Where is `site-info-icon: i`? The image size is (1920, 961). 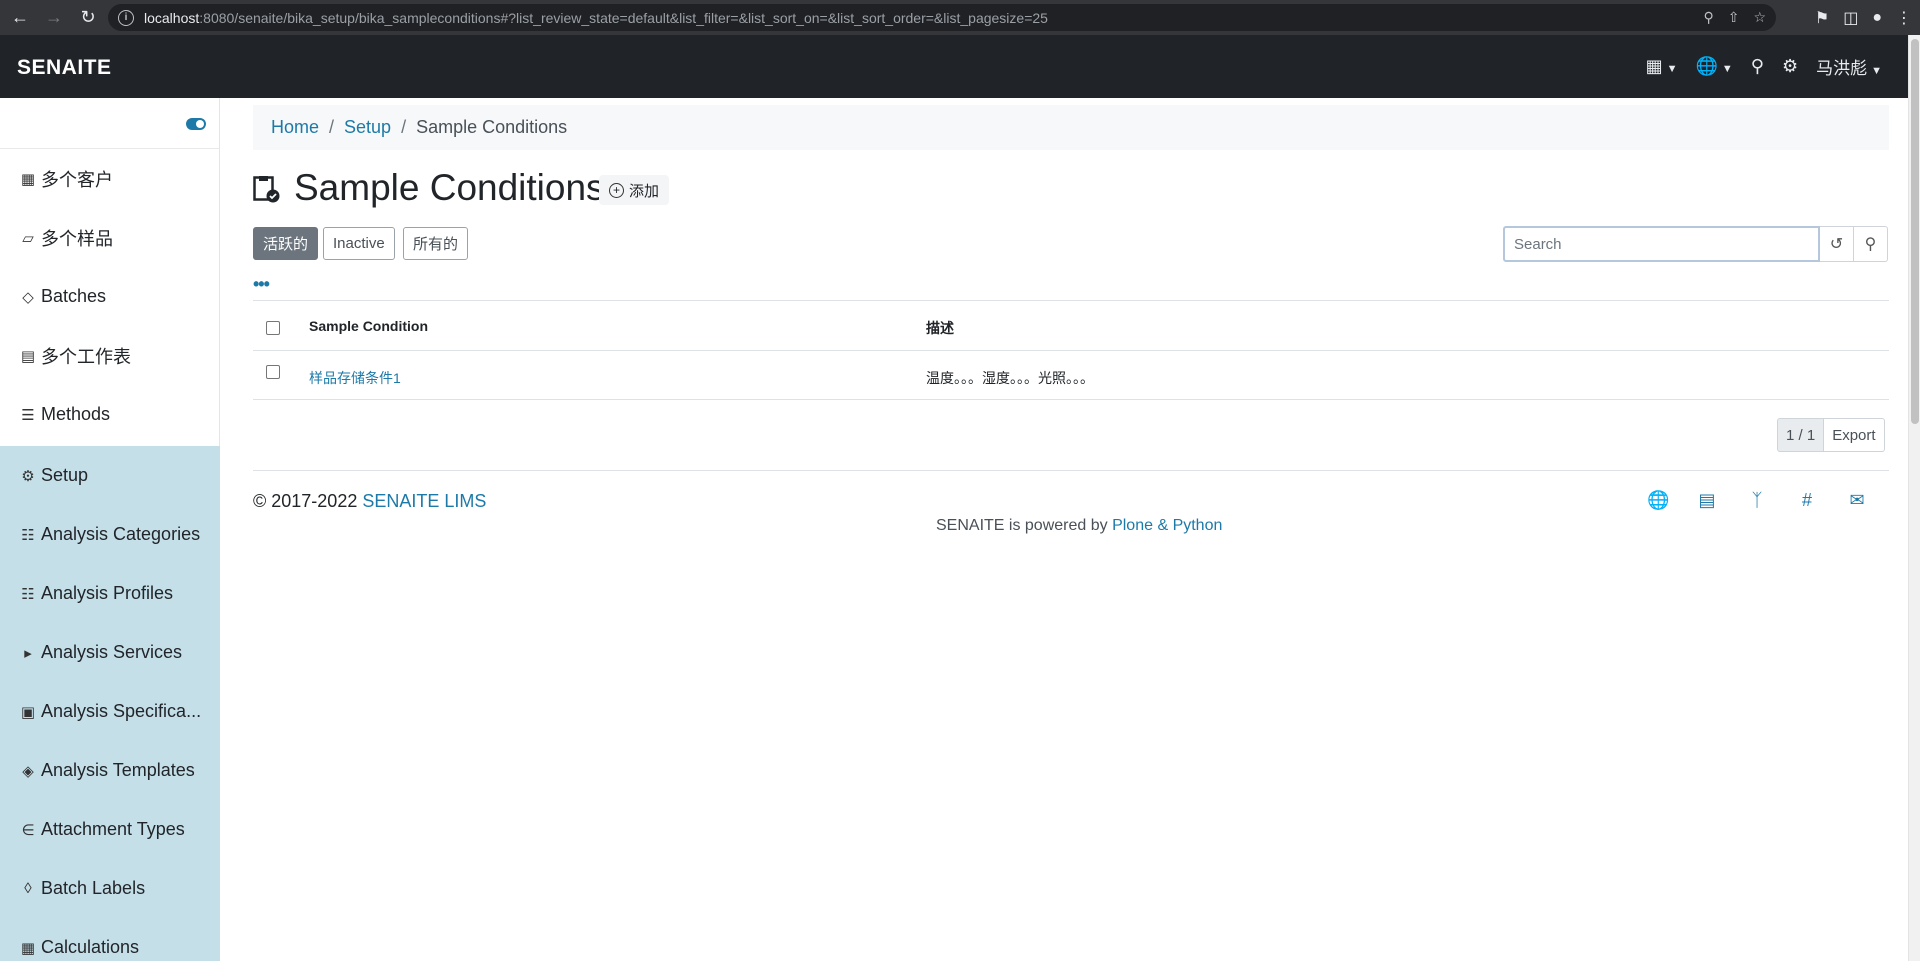
site-info-icon: i is located at coordinates (126, 17).